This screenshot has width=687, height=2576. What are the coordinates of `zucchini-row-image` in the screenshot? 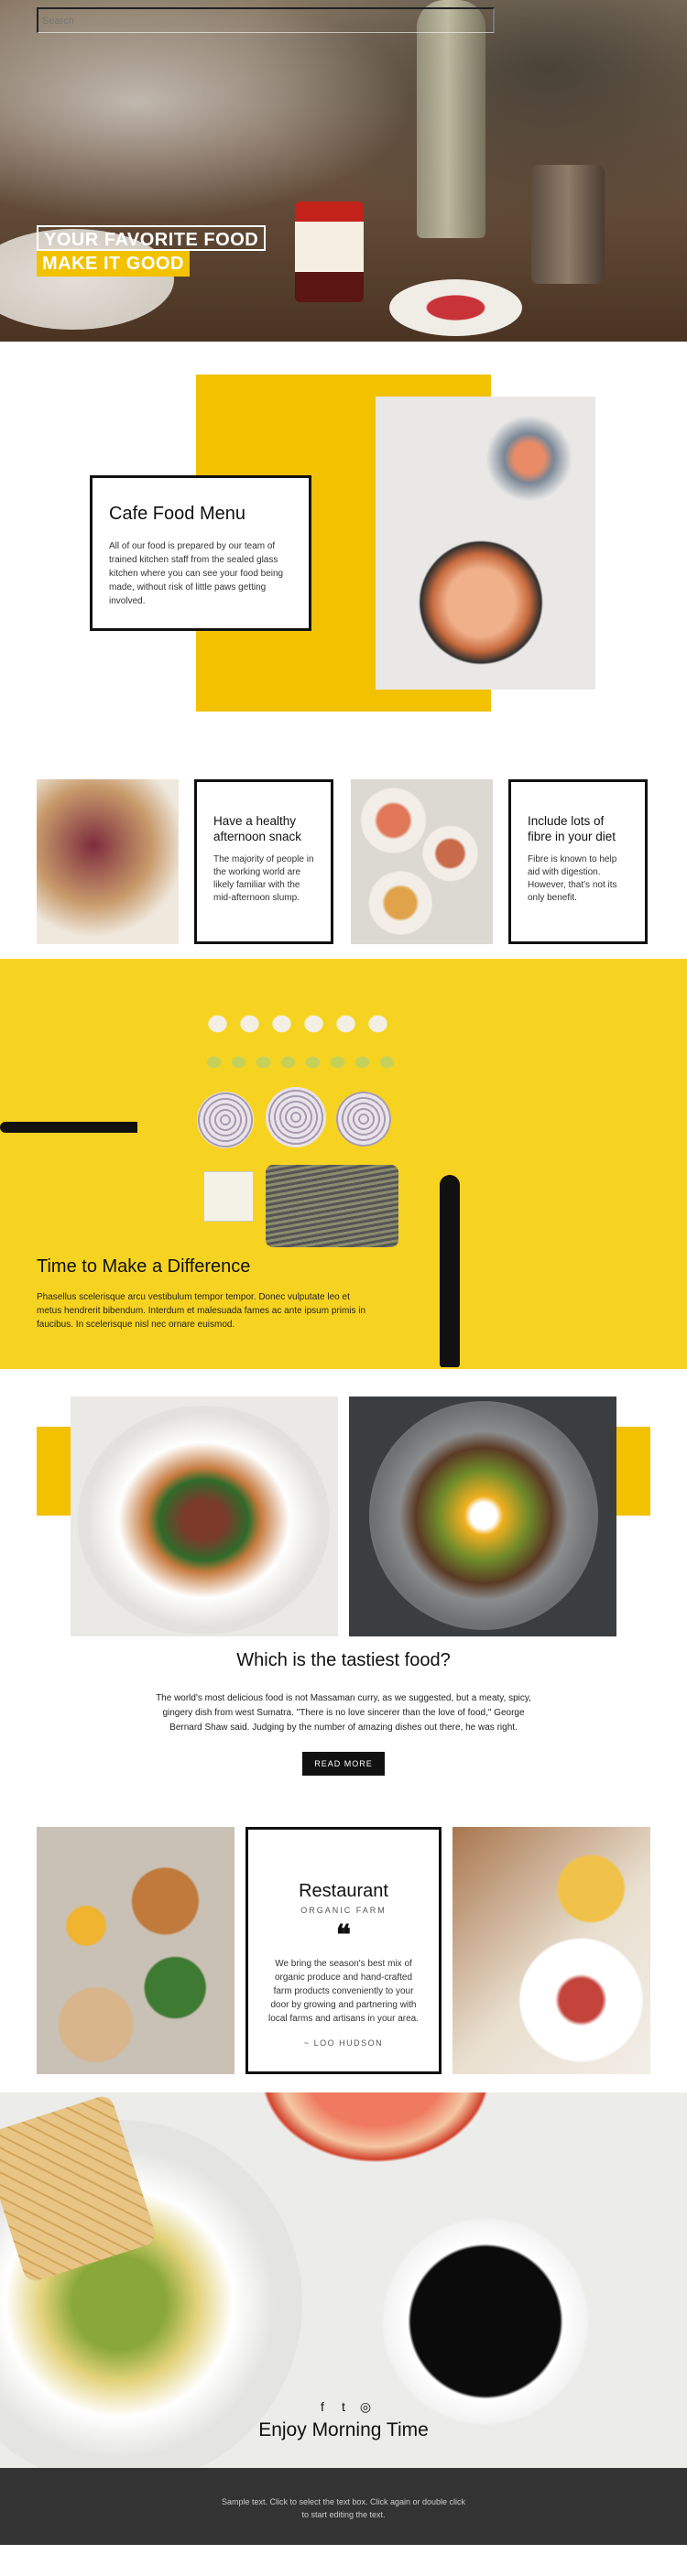 It's located at (298, 1062).